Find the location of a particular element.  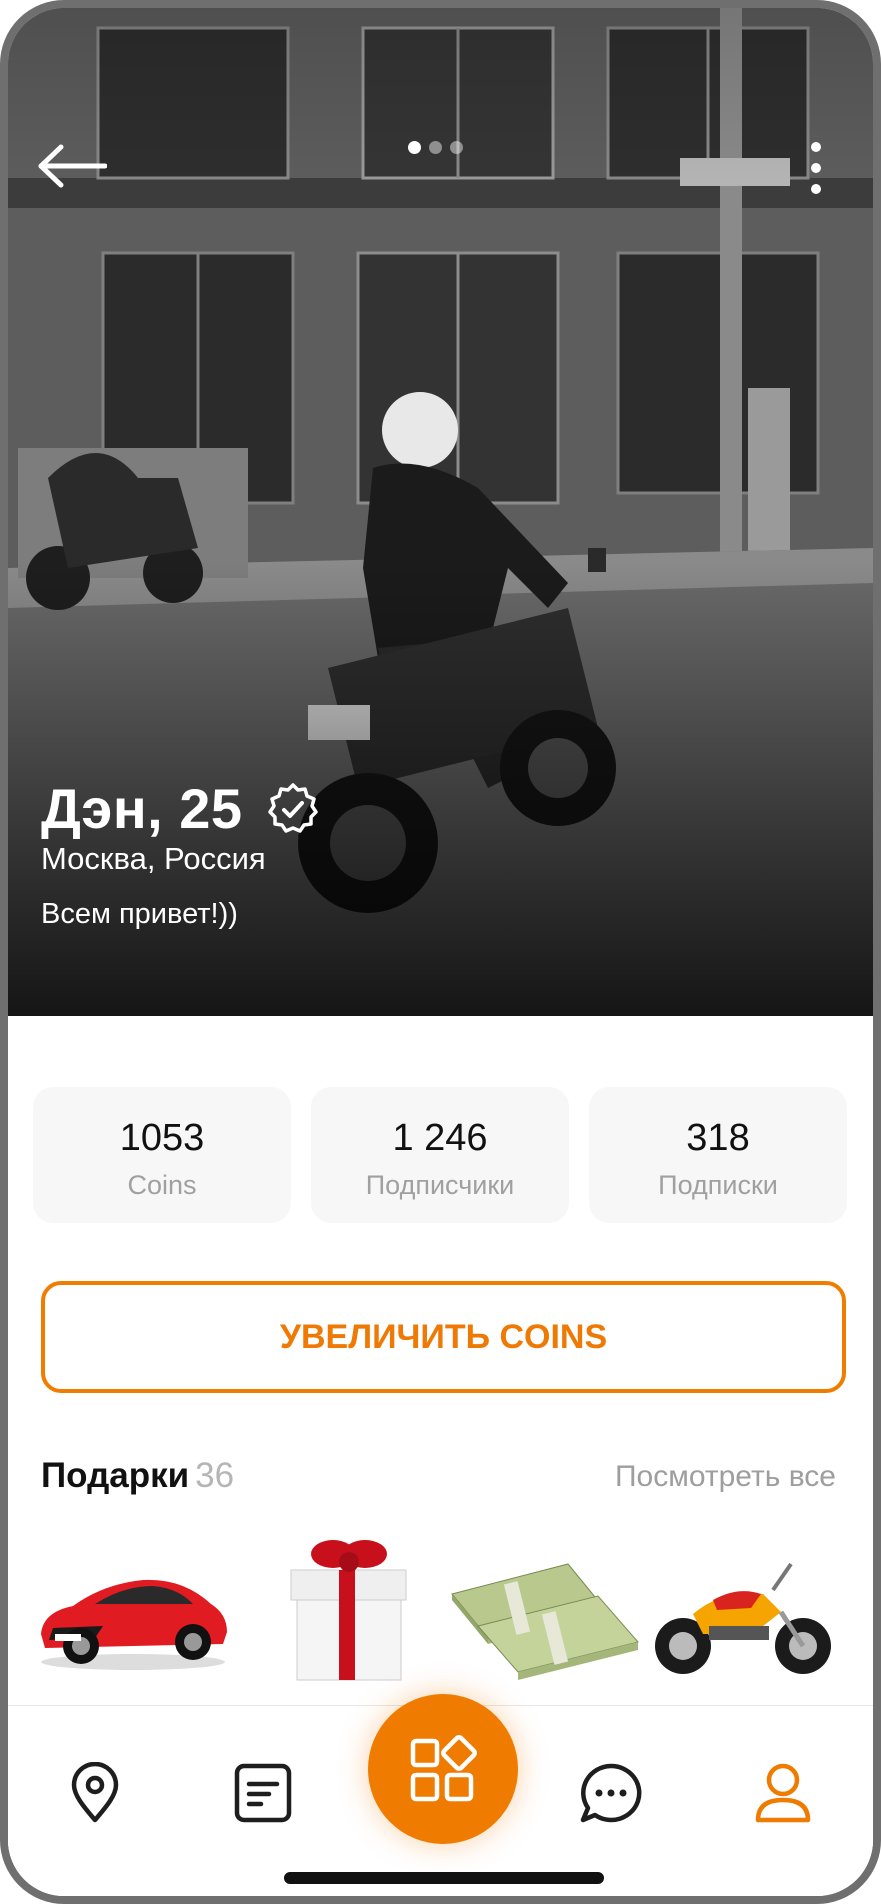

stat-value: 1053 is located at coordinates (162, 1138).